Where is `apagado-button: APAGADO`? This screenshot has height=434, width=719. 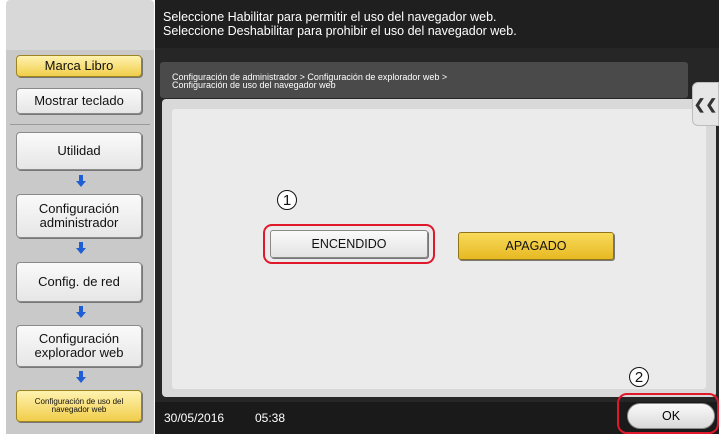 apagado-button: APAGADO is located at coordinates (536, 246).